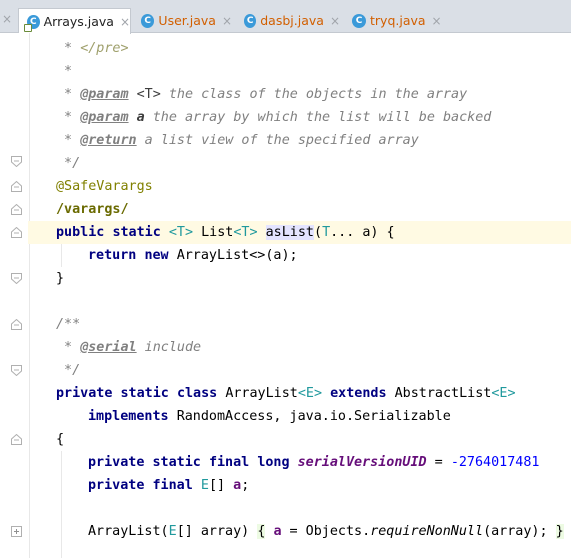 The height and width of the screenshot is (558, 571). Describe the element at coordinates (129, 347) in the screenshot. I see `code-line: * @serial include` at that location.